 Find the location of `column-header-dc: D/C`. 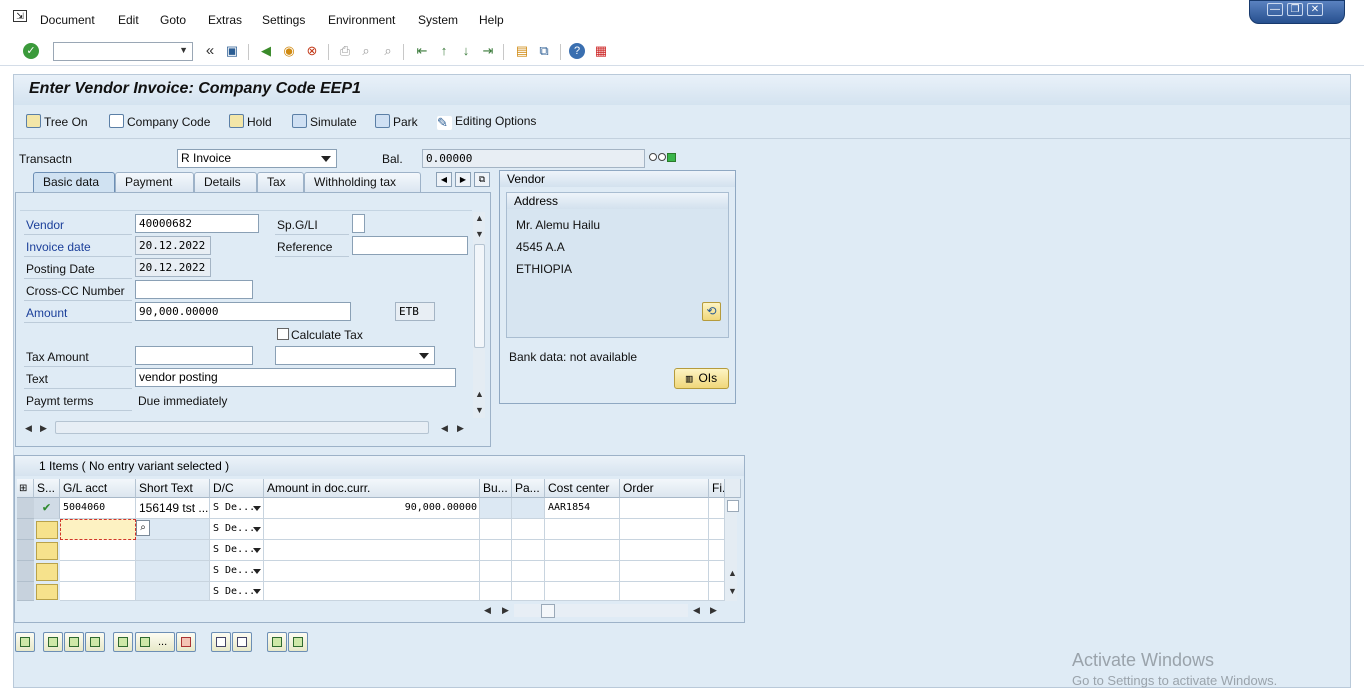

column-header-dc: D/C is located at coordinates (237, 488).